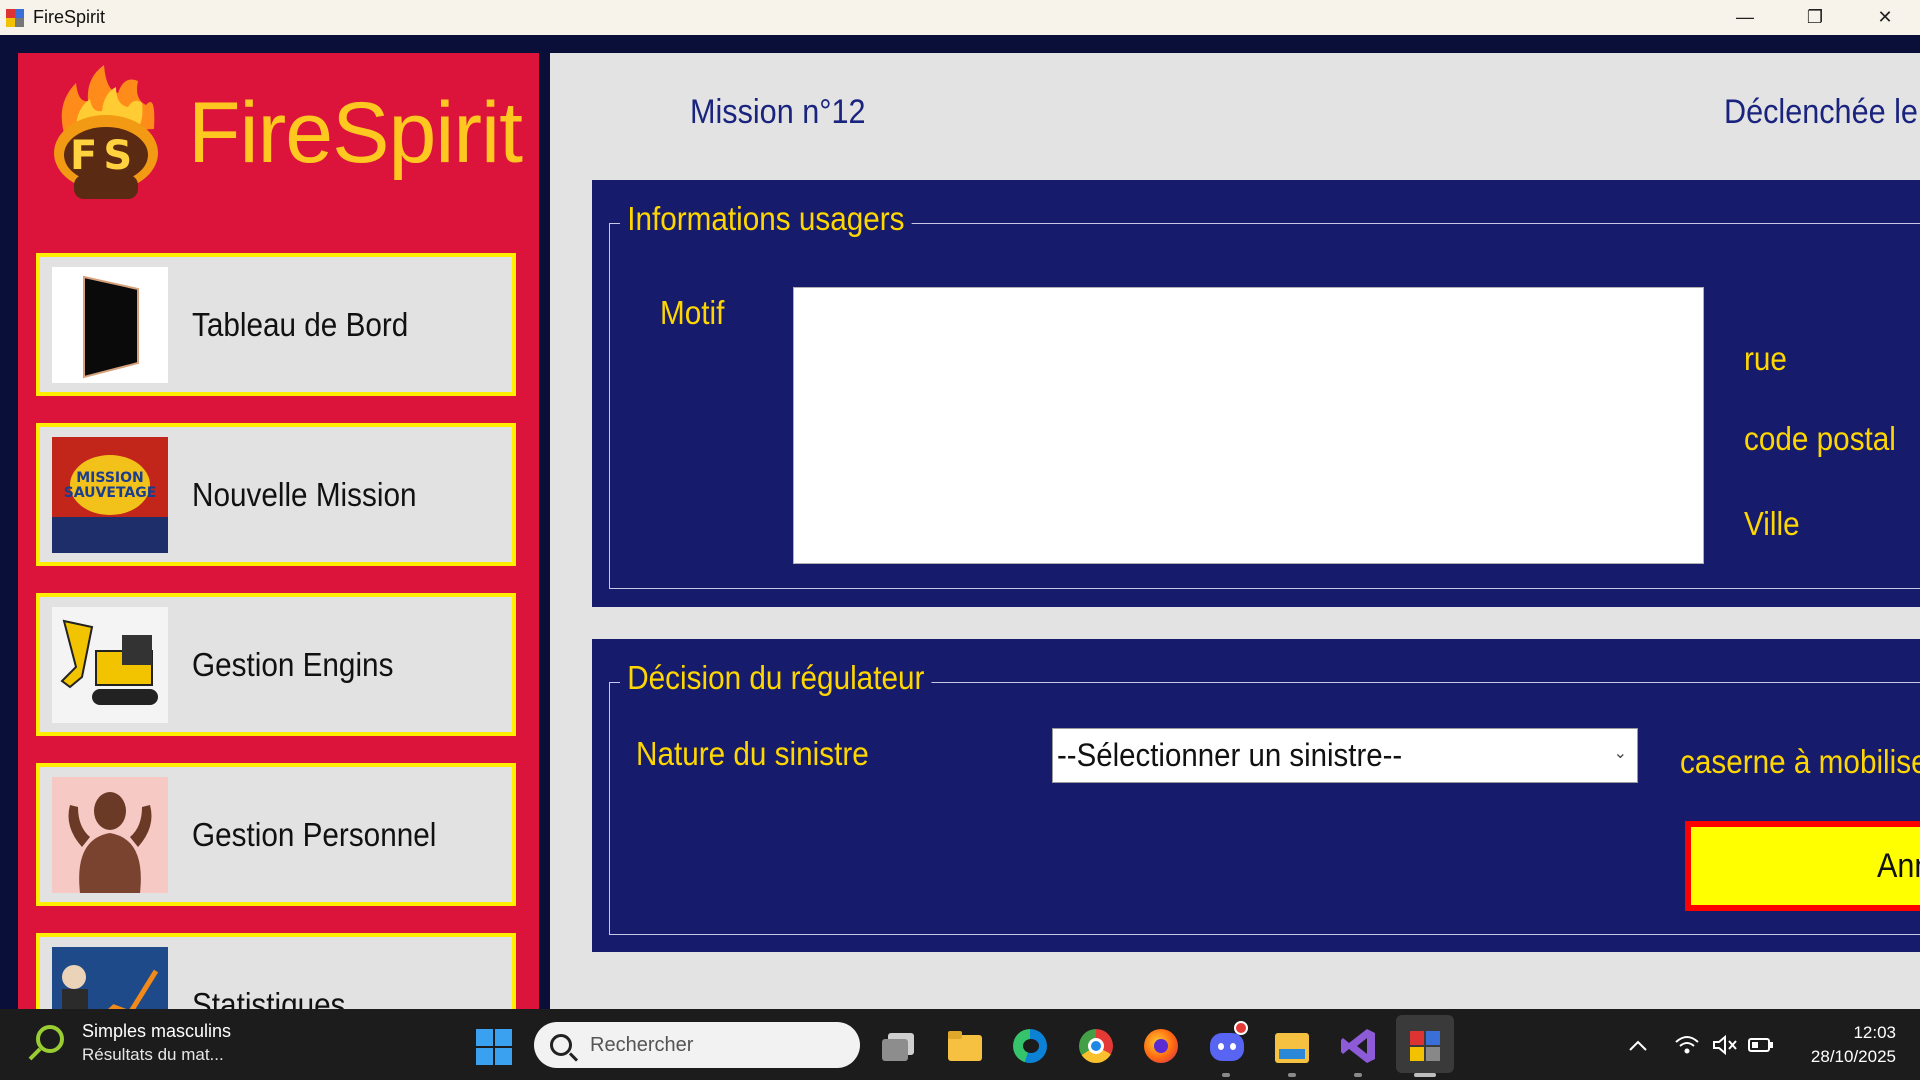 Image resolution: width=1920 pixels, height=1080 pixels. I want to click on excavator-image, so click(110, 664).